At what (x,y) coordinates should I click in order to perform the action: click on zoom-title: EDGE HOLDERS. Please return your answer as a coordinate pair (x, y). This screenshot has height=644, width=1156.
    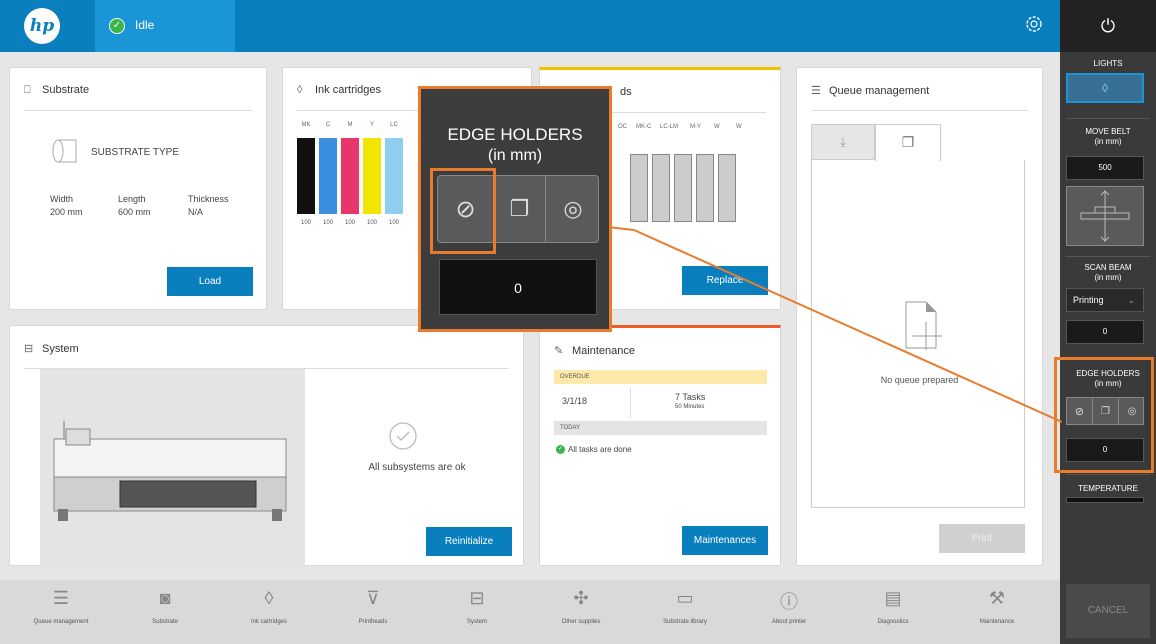
    Looking at the image, I should click on (515, 134).